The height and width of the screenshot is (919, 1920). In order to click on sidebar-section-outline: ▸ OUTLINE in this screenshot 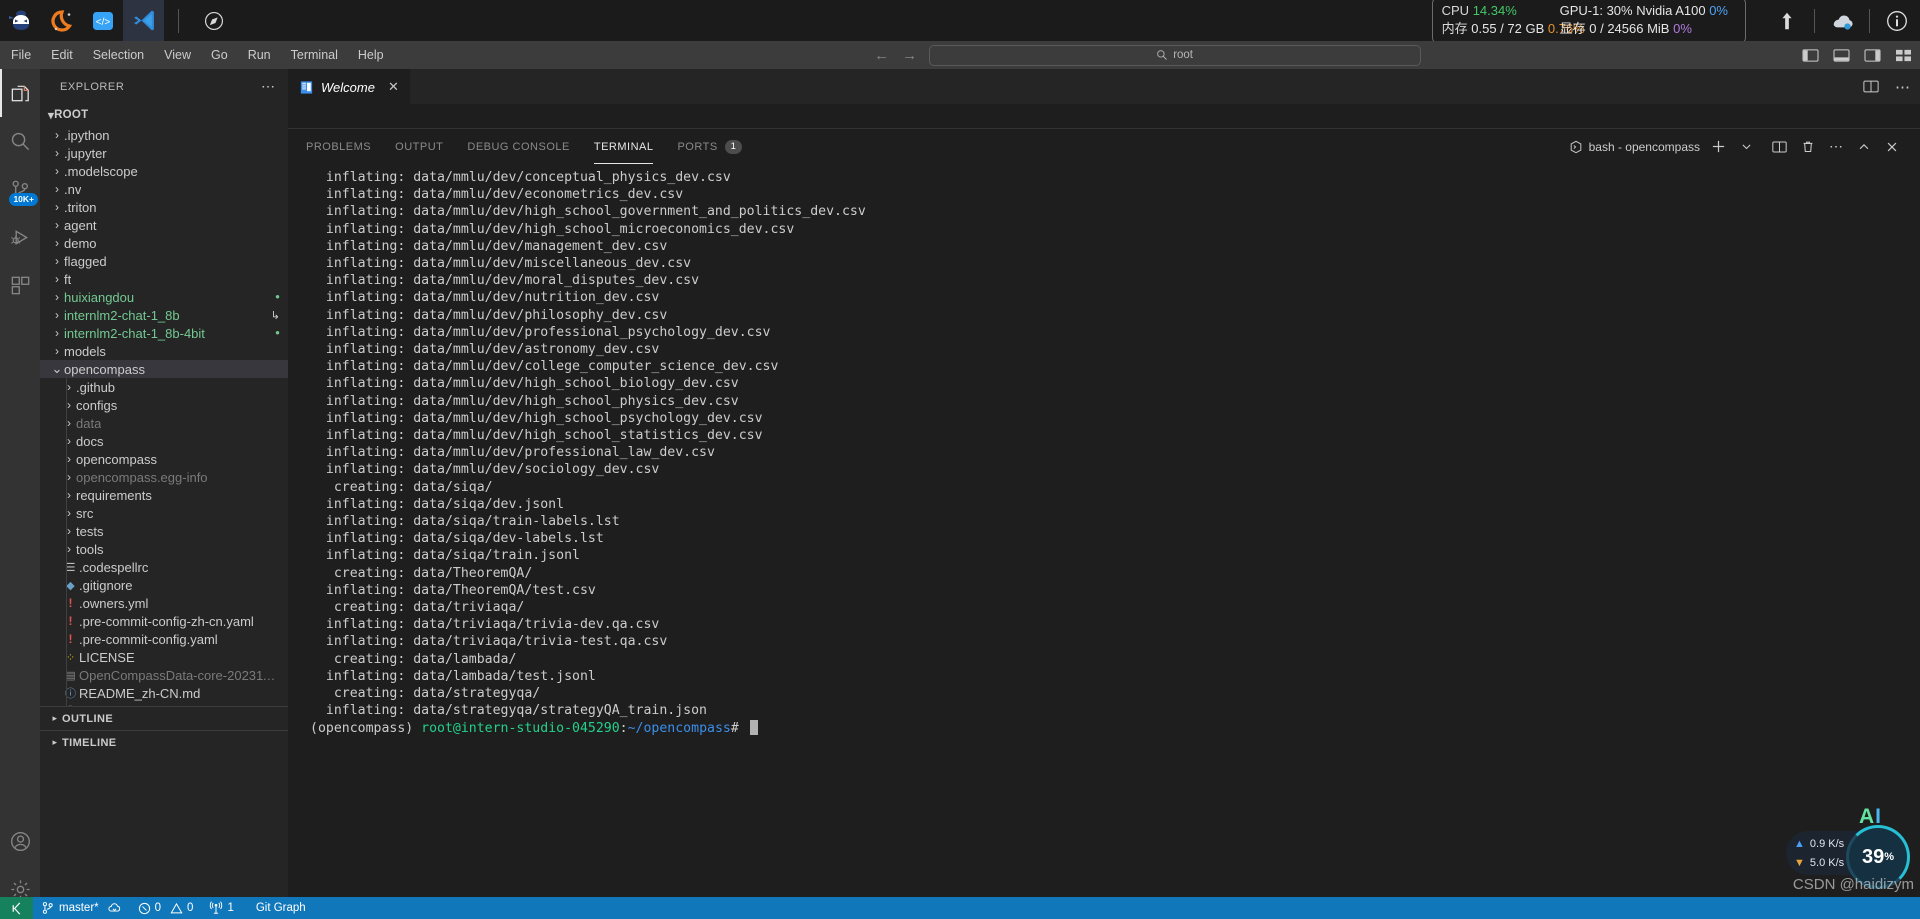, I will do `click(164, 718)`.